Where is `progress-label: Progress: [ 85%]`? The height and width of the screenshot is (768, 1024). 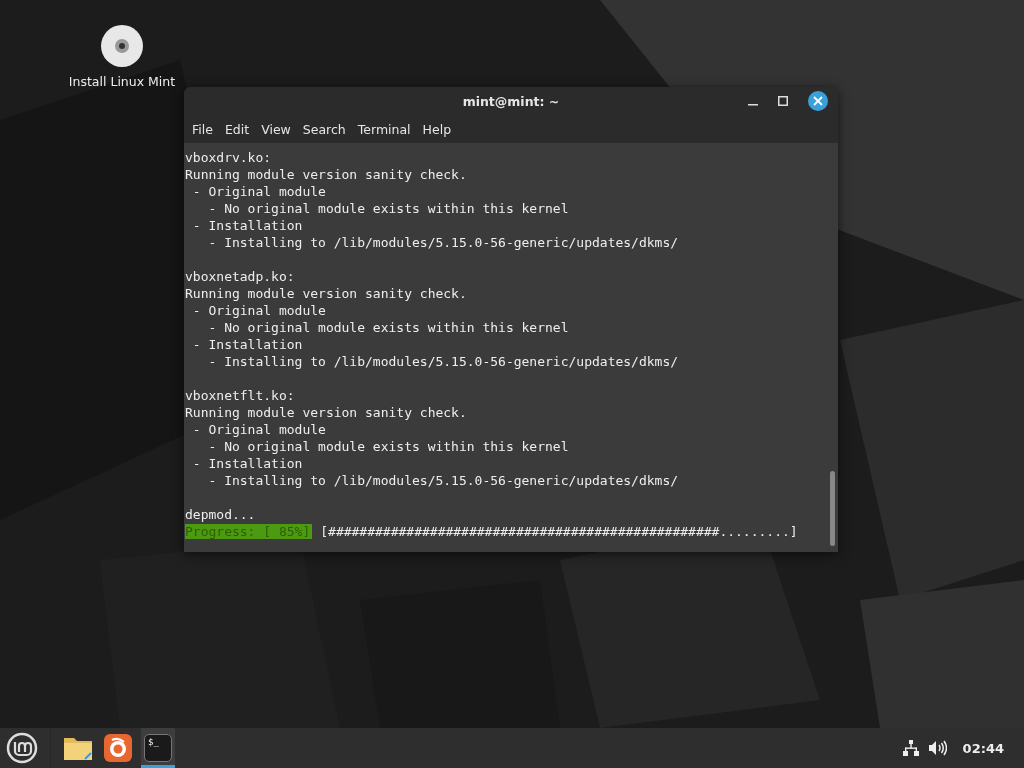 progress-label: Progress: [ 85%] is located at coordinates (249, 531).